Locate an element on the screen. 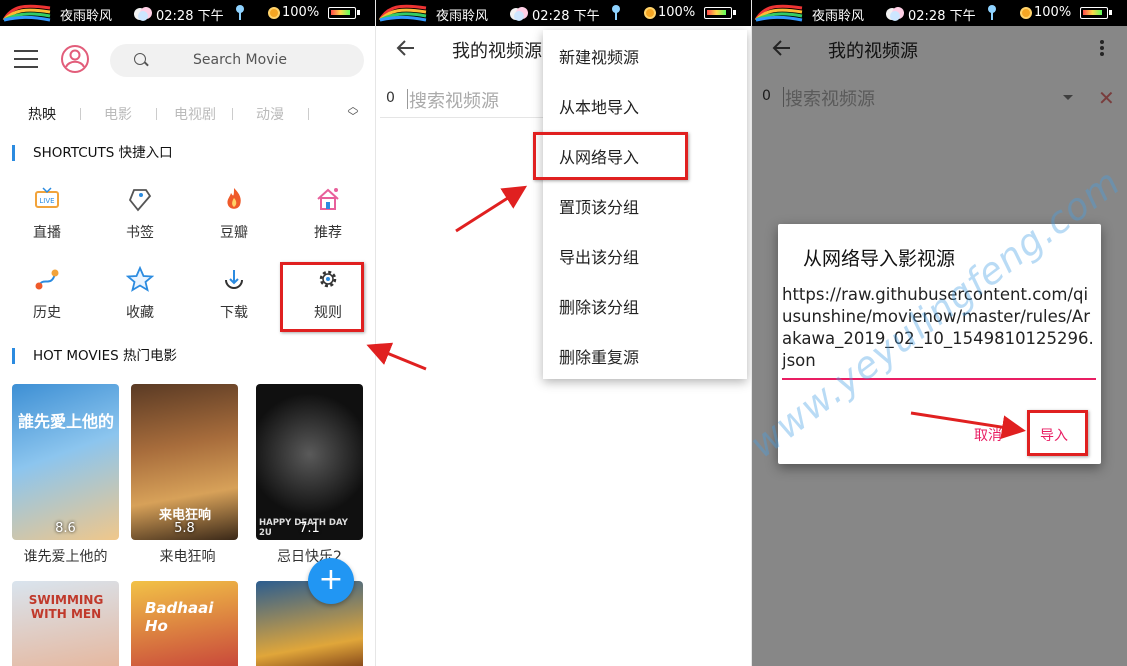 The height and width of the screenshot is (666, 1127). menu-item-delete-duplicates: 删除重复源 is located at coordinates (599, 356).